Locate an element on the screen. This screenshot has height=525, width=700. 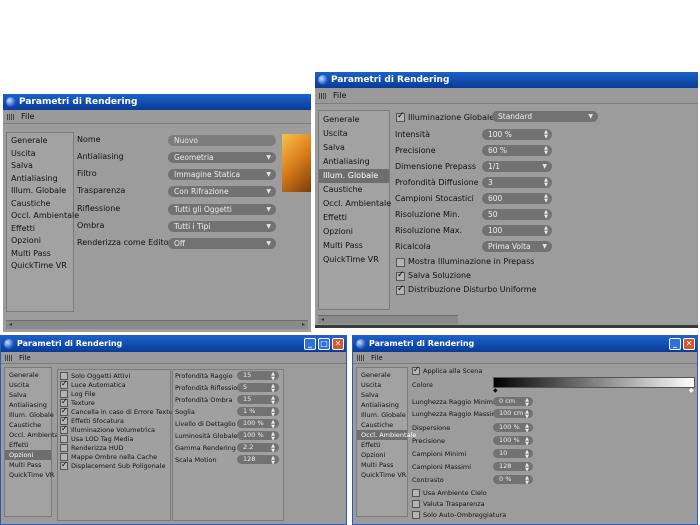
stochastic-samples-input: 600 ▲ ▼ is located at coordinates (517, 198).